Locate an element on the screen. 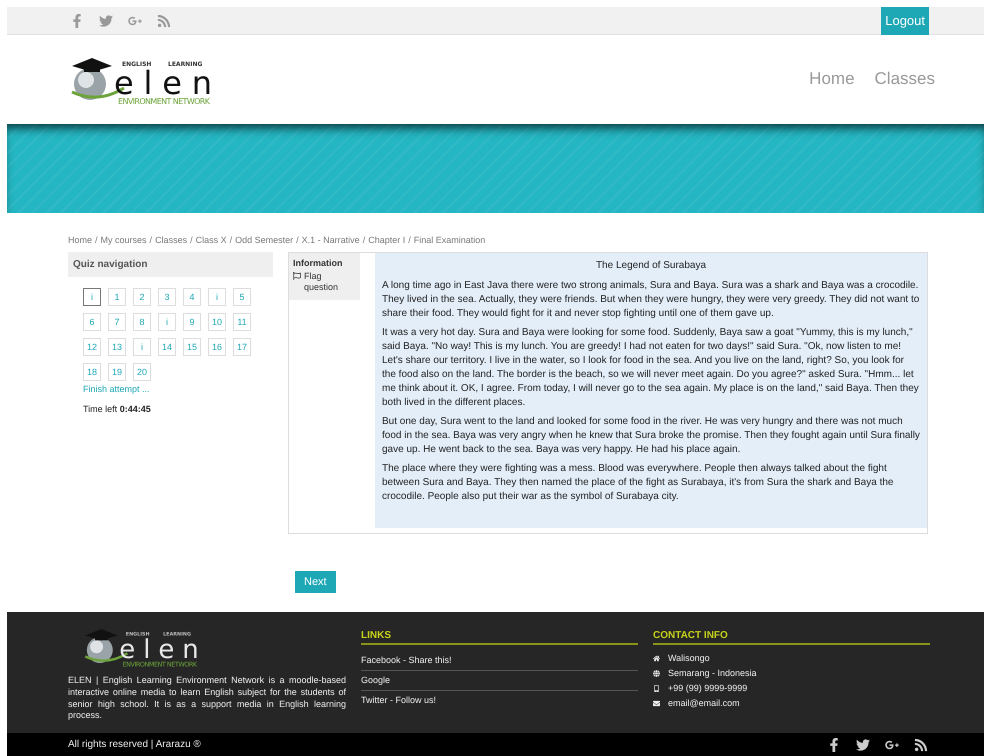 The image size is (984, 756). breadcrumb-link: X.1 - Narrative is located at coordinates (331, 239).